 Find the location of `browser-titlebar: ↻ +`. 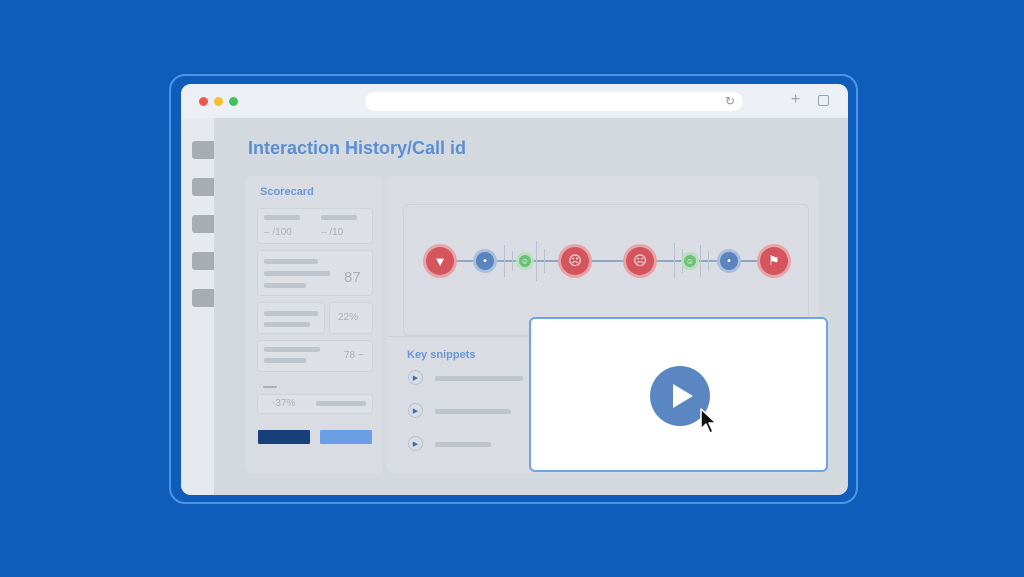

browser-titlebar: ↻ + is located at coordinates (514, 101).